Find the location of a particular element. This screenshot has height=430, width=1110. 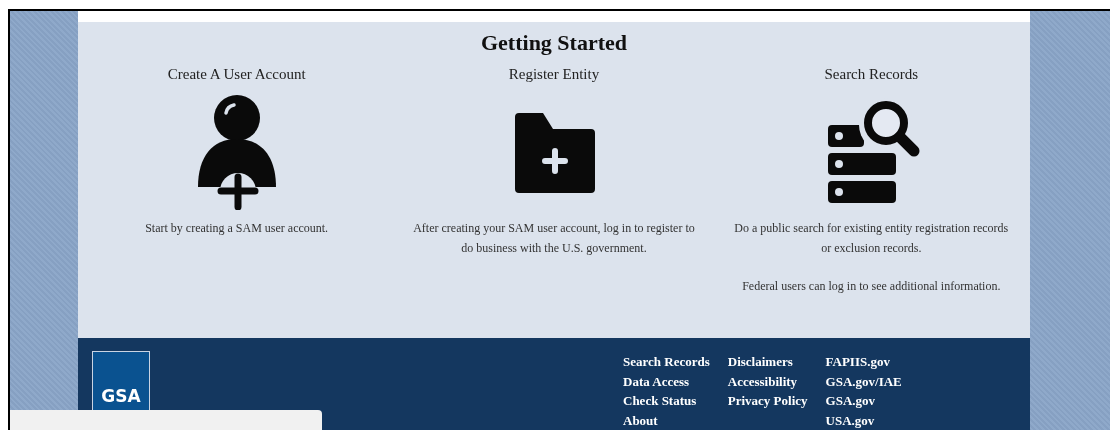

footer-link: Accessibility is located at coordinates (767, 381).